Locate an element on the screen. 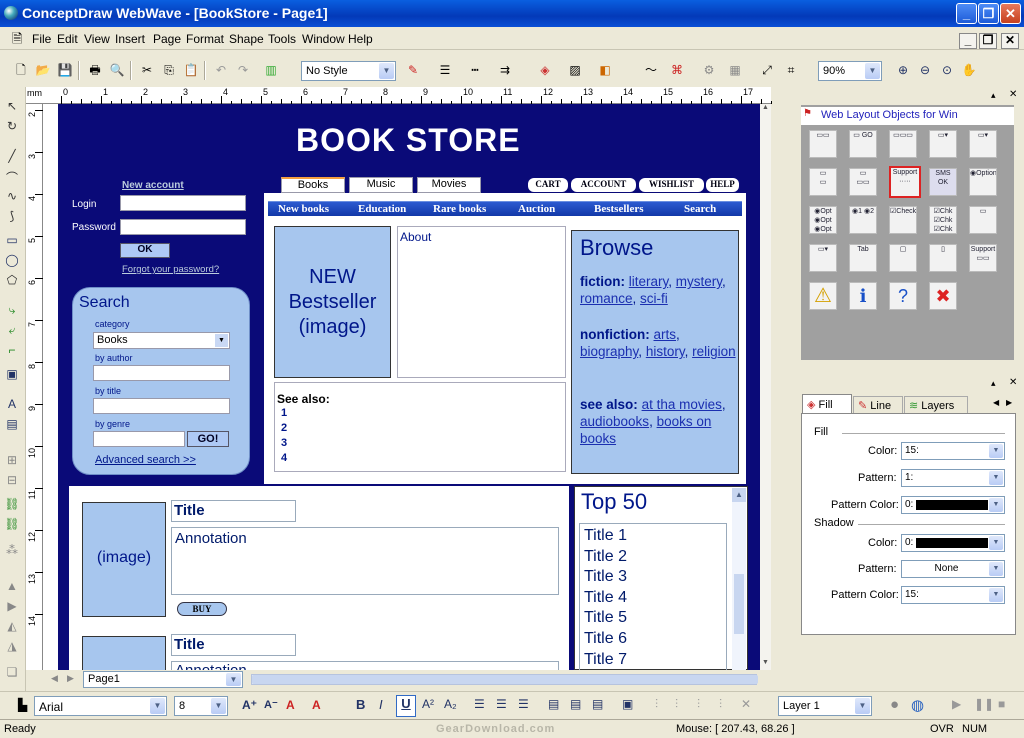  text-tool-icon: A is located at coordinates (12, 405).